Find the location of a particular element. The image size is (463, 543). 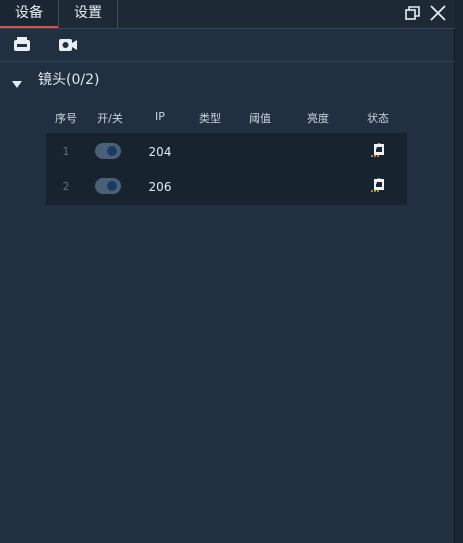

close-icon is located at coordinates (438, 13).